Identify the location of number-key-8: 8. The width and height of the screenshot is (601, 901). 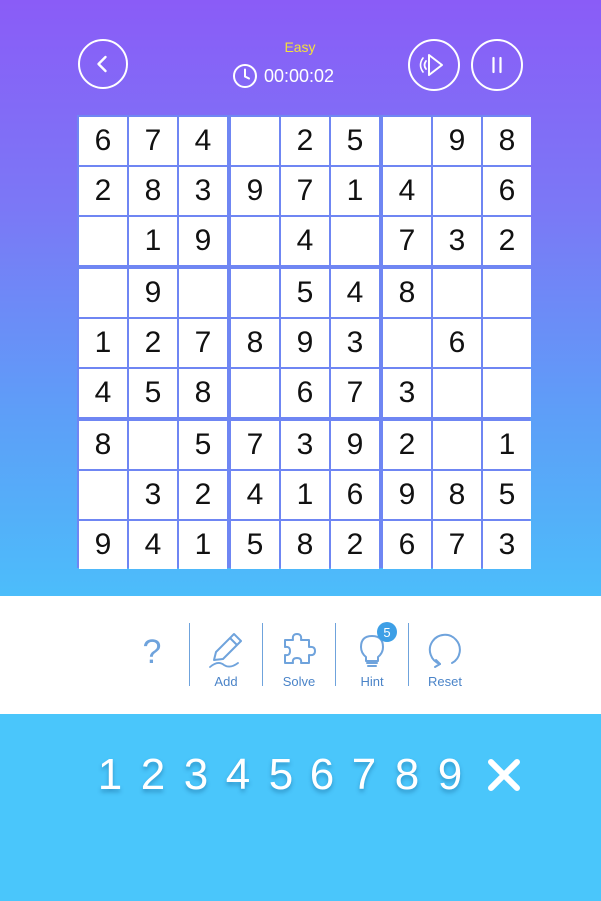
(407, 775).